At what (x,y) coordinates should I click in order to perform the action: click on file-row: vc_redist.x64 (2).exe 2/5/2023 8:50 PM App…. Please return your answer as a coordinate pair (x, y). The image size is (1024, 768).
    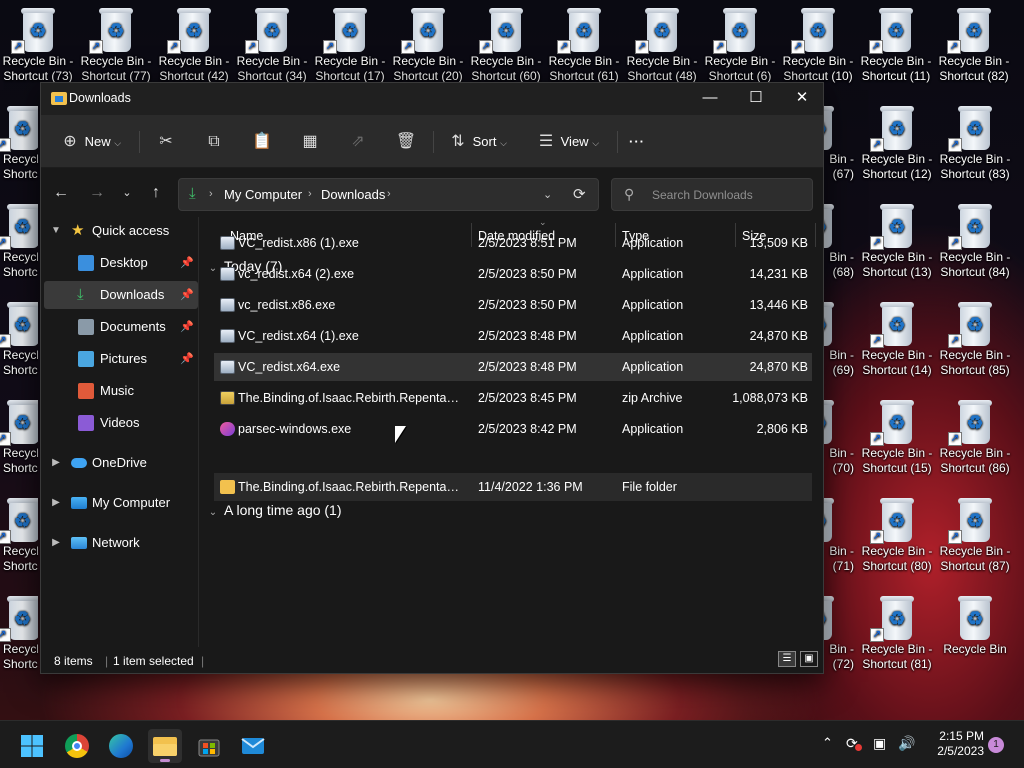
    Looking at the image, I should click on (513, 274).